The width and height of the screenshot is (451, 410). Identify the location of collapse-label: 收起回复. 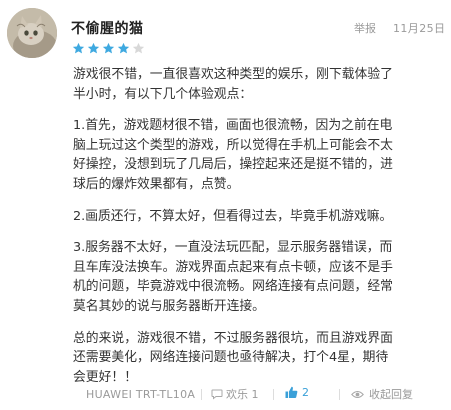
(391, 394).